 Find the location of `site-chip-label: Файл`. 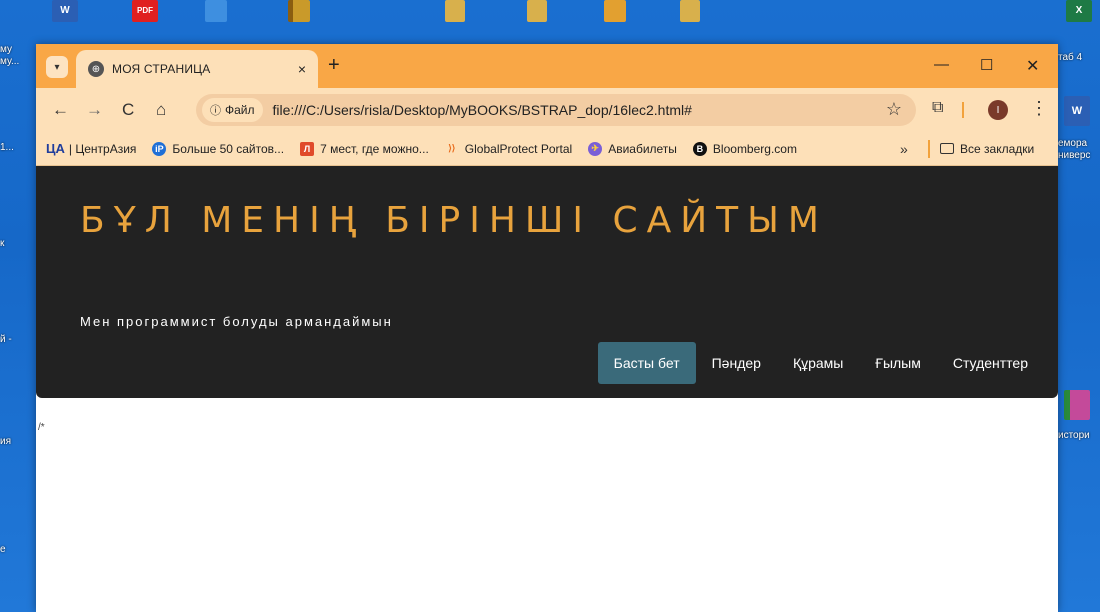

site-chip-label: Файл is located at coordinates (240, 110).